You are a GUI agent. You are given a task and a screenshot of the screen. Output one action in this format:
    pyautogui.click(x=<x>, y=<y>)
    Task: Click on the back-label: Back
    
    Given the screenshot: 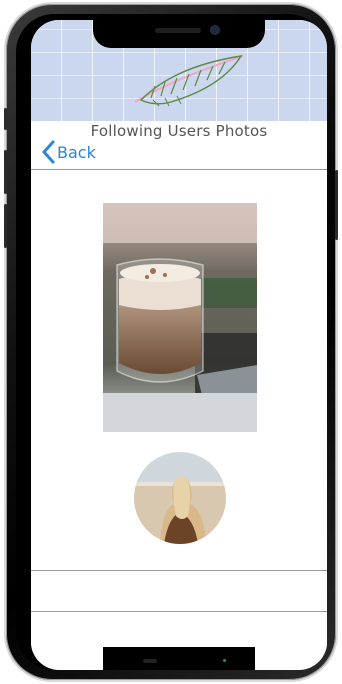 What is the action you would take?
    pyautogui.click(x=76, y=152)
    